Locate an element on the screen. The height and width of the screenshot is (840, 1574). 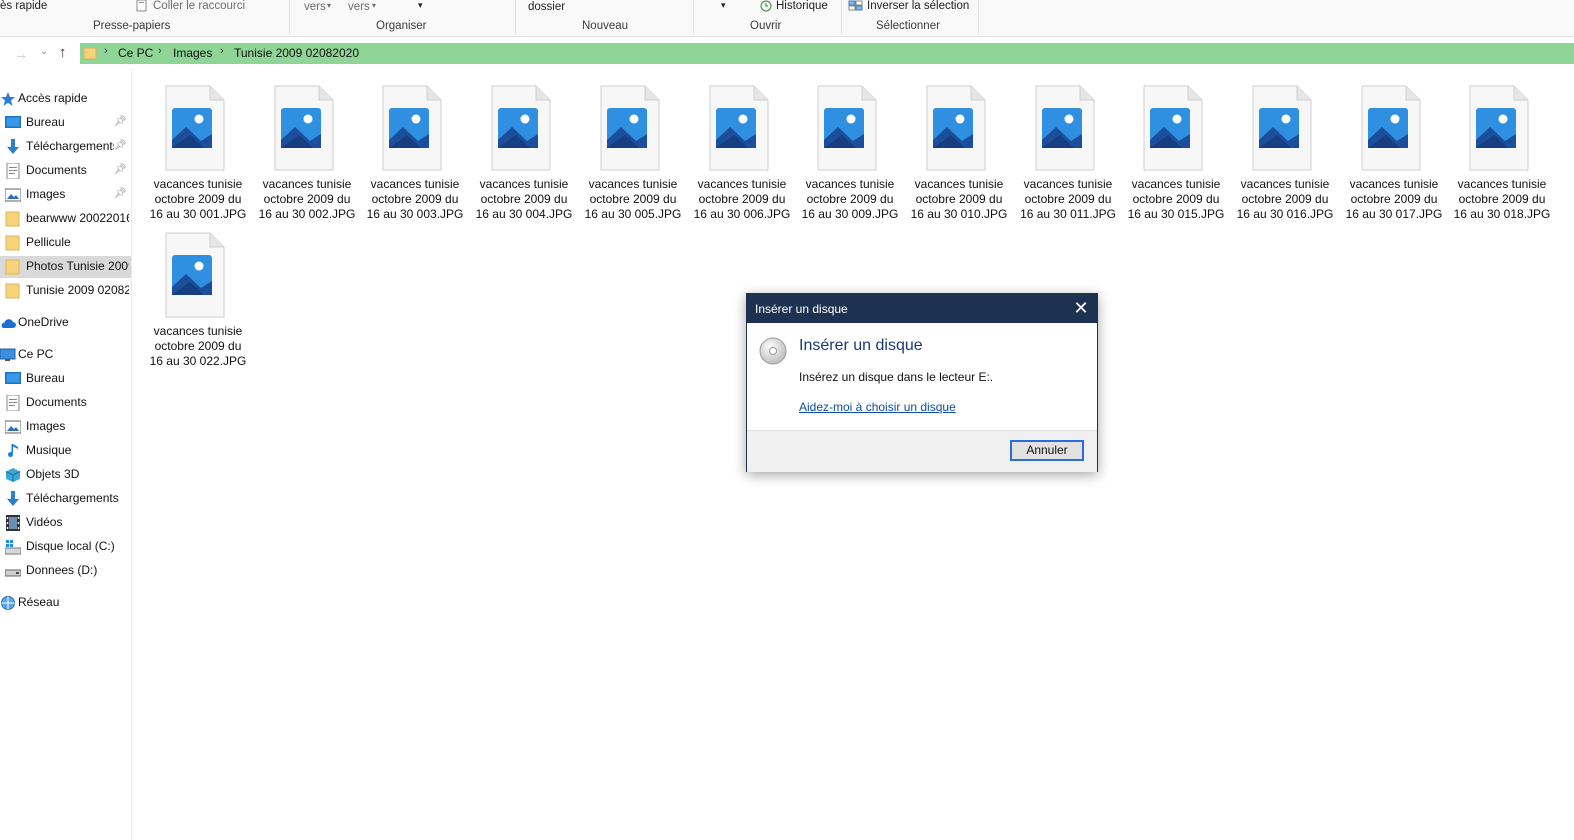
sidebar-item-ce-pc: Ce PC is located at coordinates (65, 355).